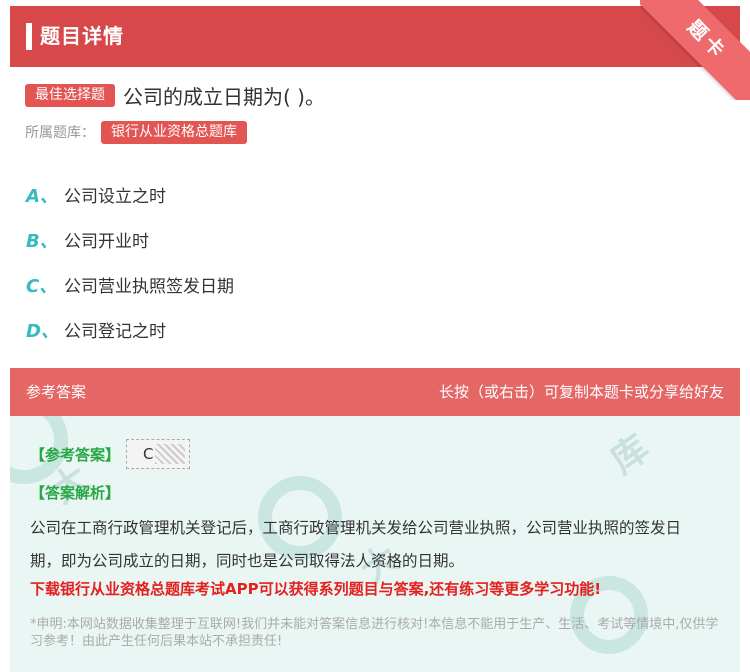 This screenshot has height=672, width=750. Describe the element at coordinates (380, 588) in the screenshot. I see `app-download-promo: 下载银行从业资格总题库考试APP可以获得系列题目与答案,还有练习等更多学习功能!` at that location.